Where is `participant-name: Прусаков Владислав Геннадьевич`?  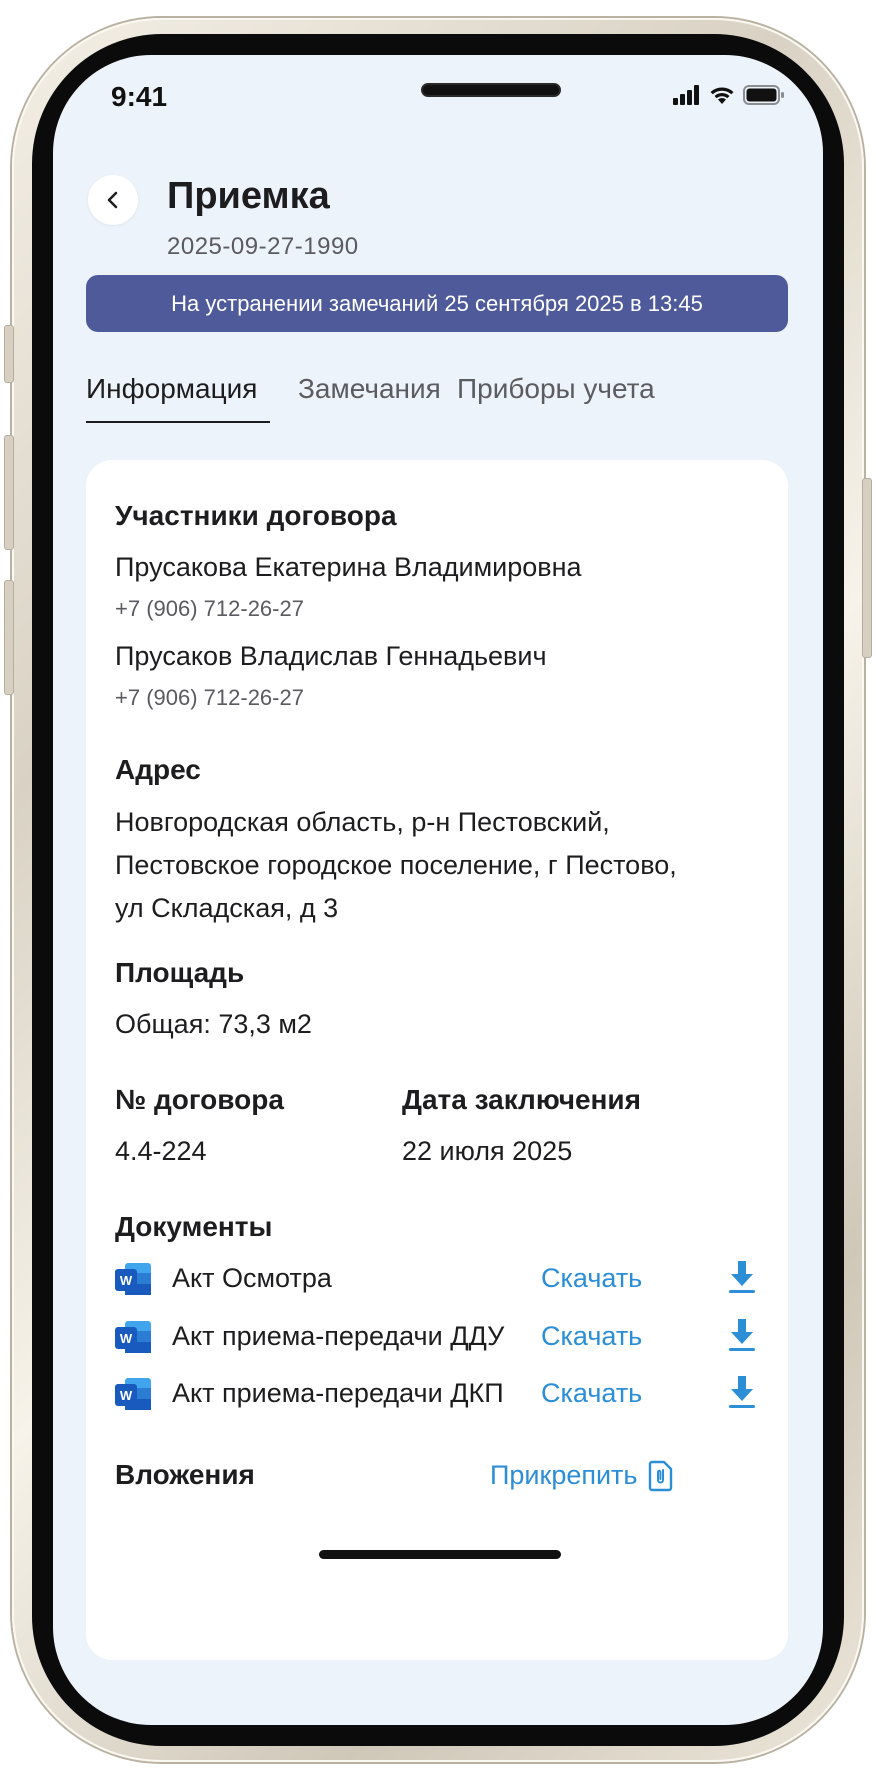 participant-name: Прусаков Владислав Геннадьевич is located at coordinates (331, 656).